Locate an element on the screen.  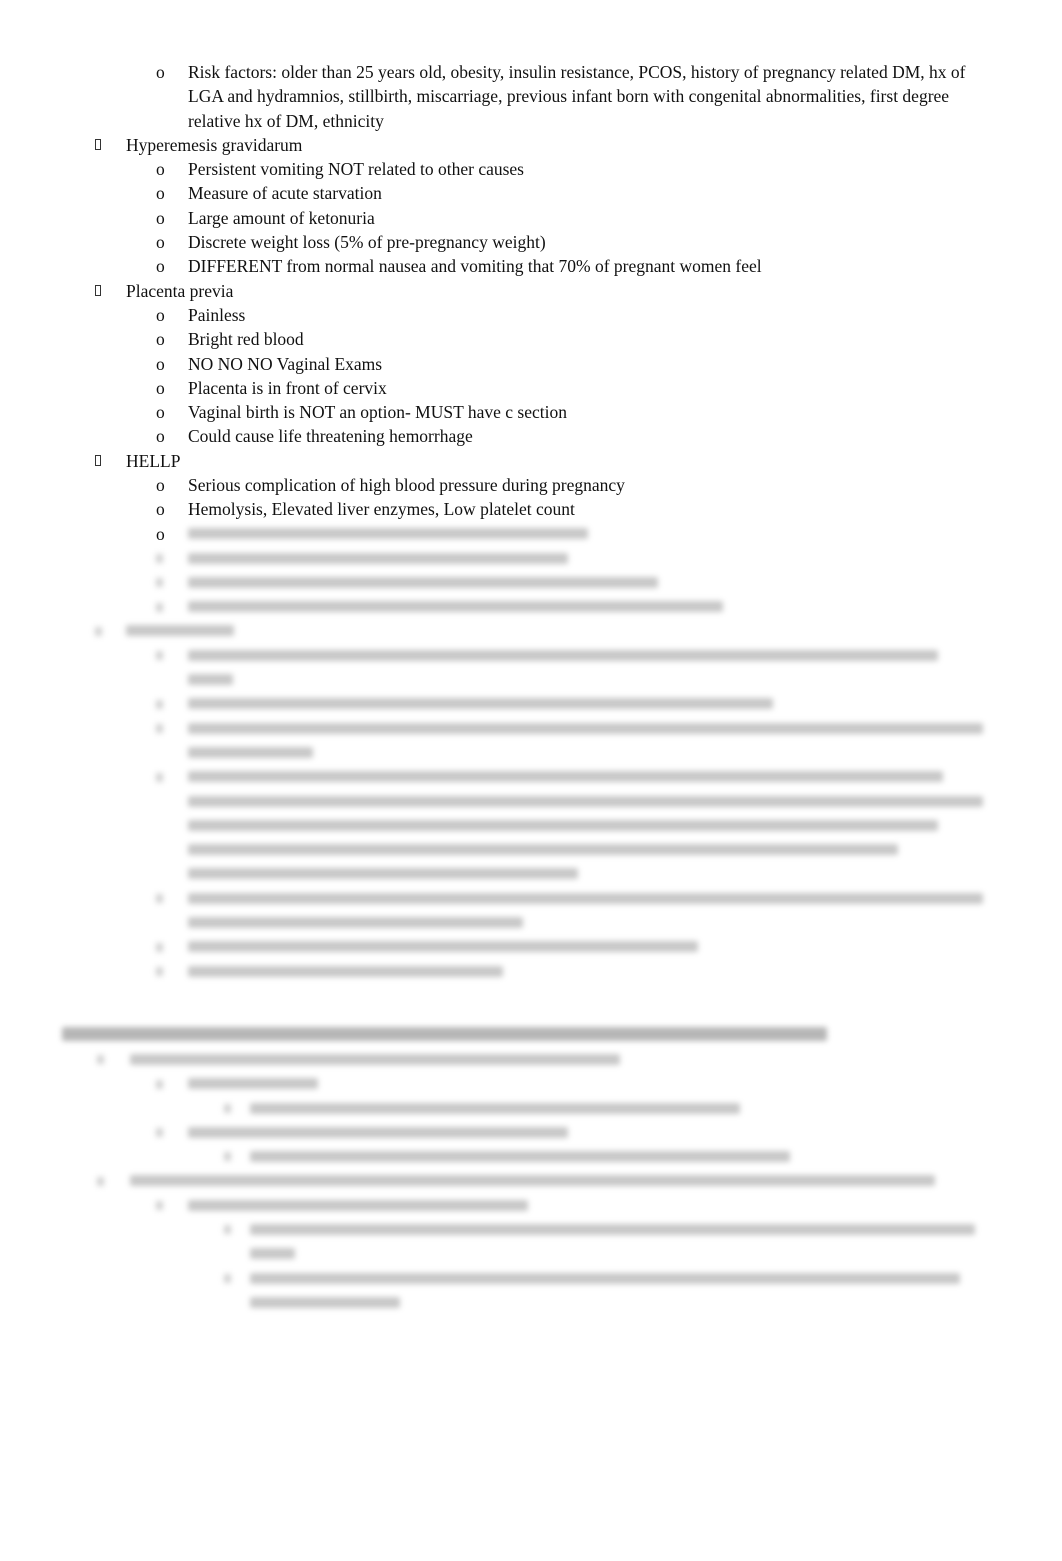
list-item: o Placenta is in front of cervix is located at coordinates (531, 388).